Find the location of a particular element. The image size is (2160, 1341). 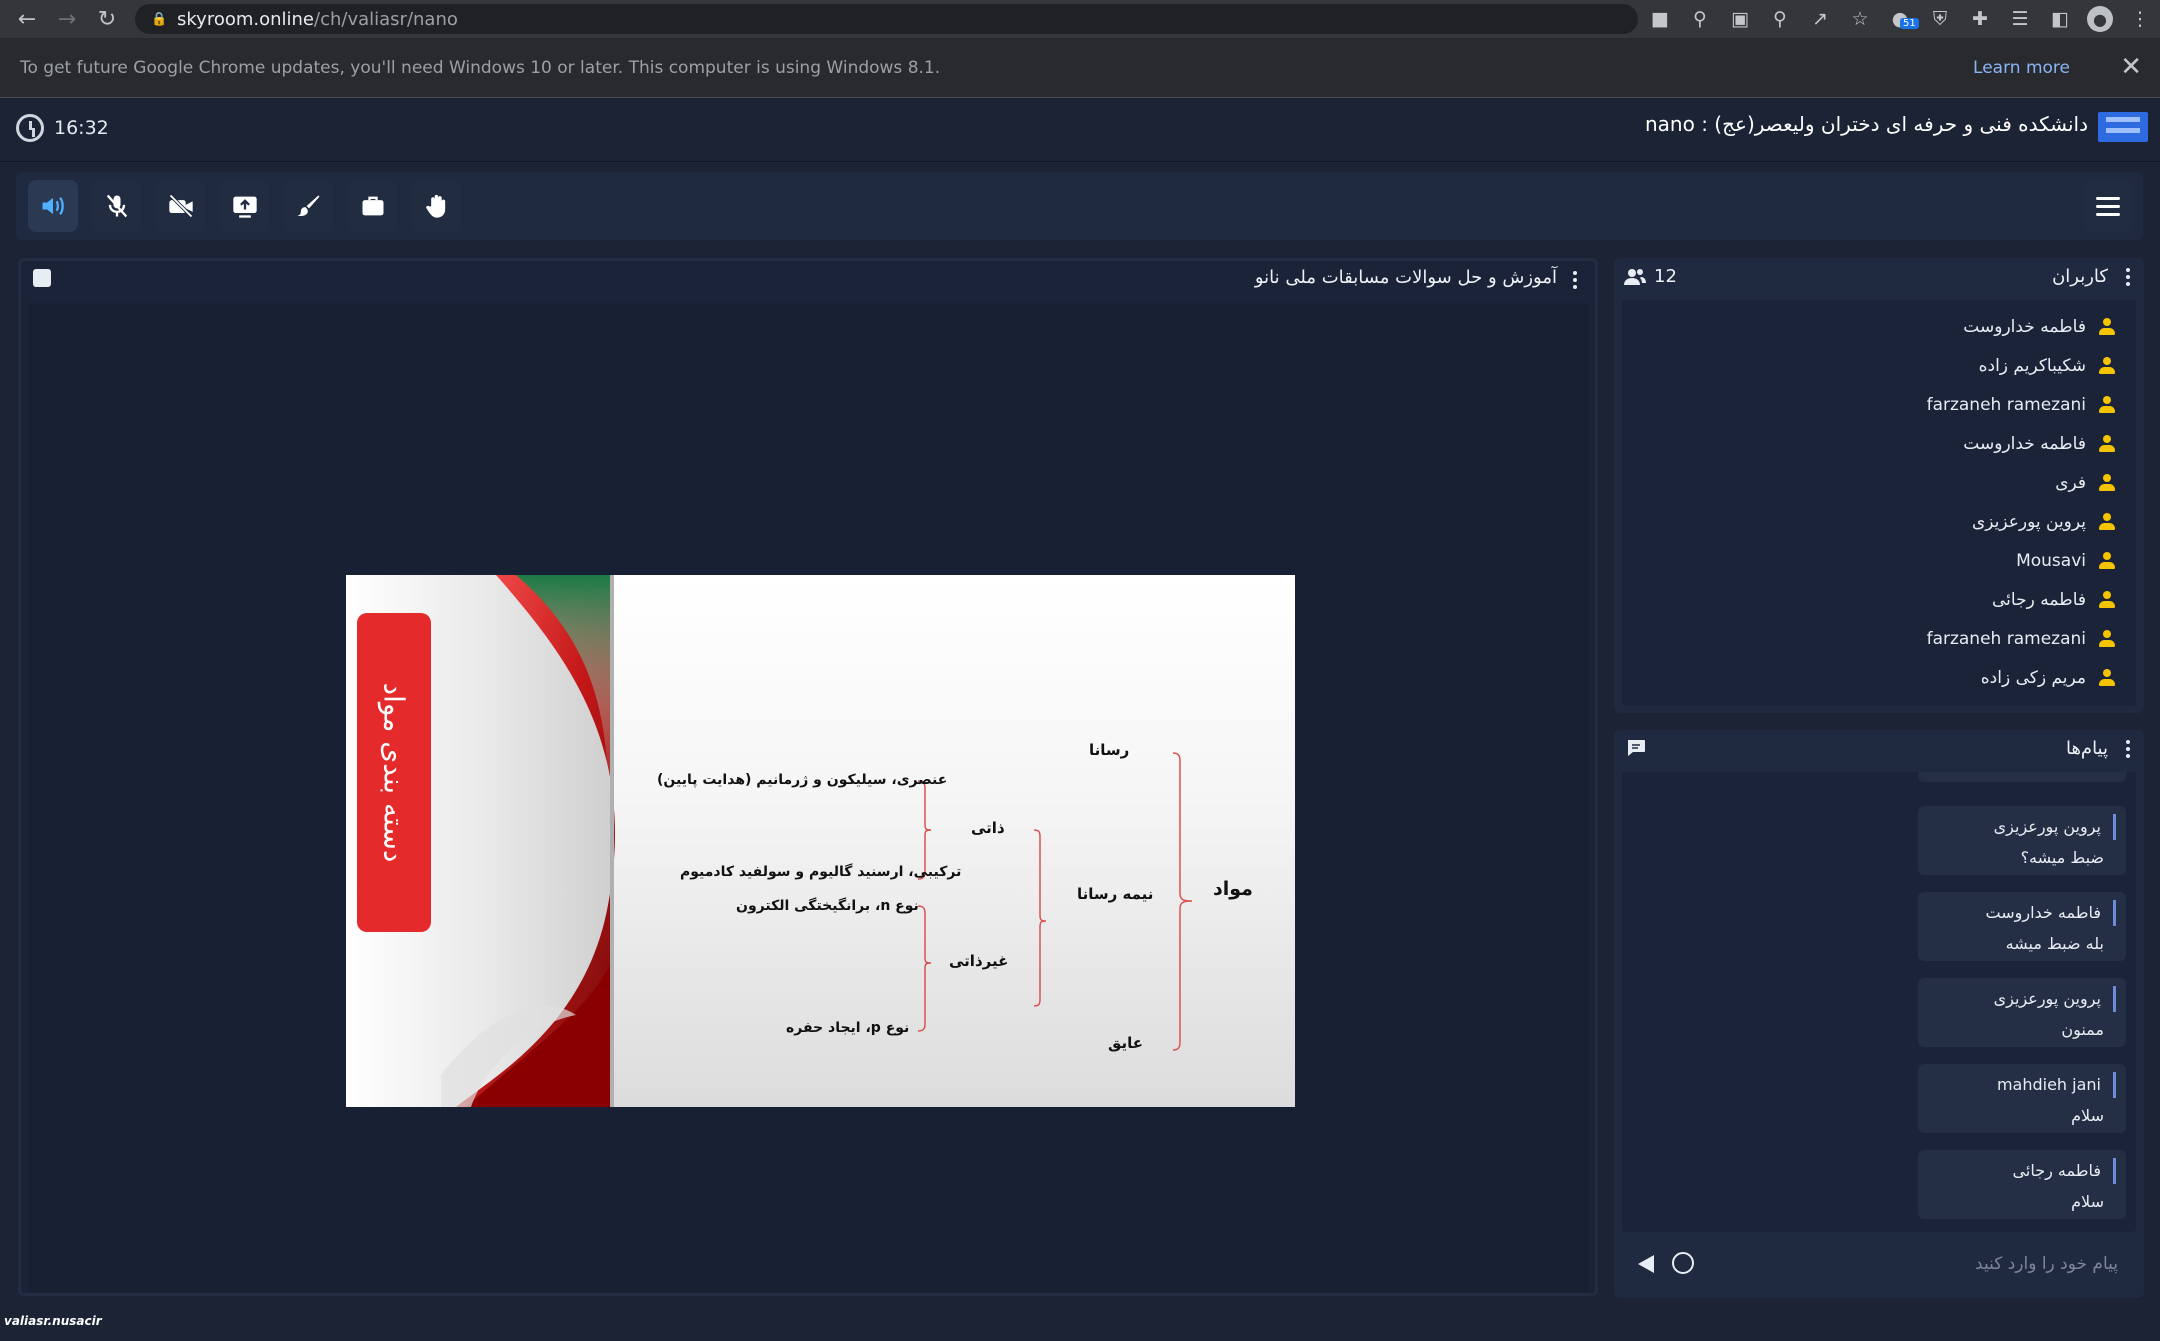

users-more-icon is located at coordinates (2128, 277).